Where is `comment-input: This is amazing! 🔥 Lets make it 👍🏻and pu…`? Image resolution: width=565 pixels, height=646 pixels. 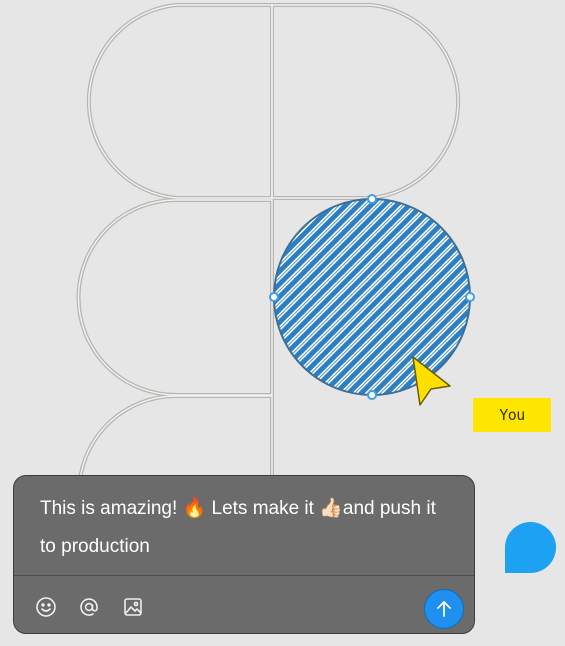
comment-input: This is amazing! 🔥 Lets make it 👍🏻and pu… is located at coordinates (245, 528).